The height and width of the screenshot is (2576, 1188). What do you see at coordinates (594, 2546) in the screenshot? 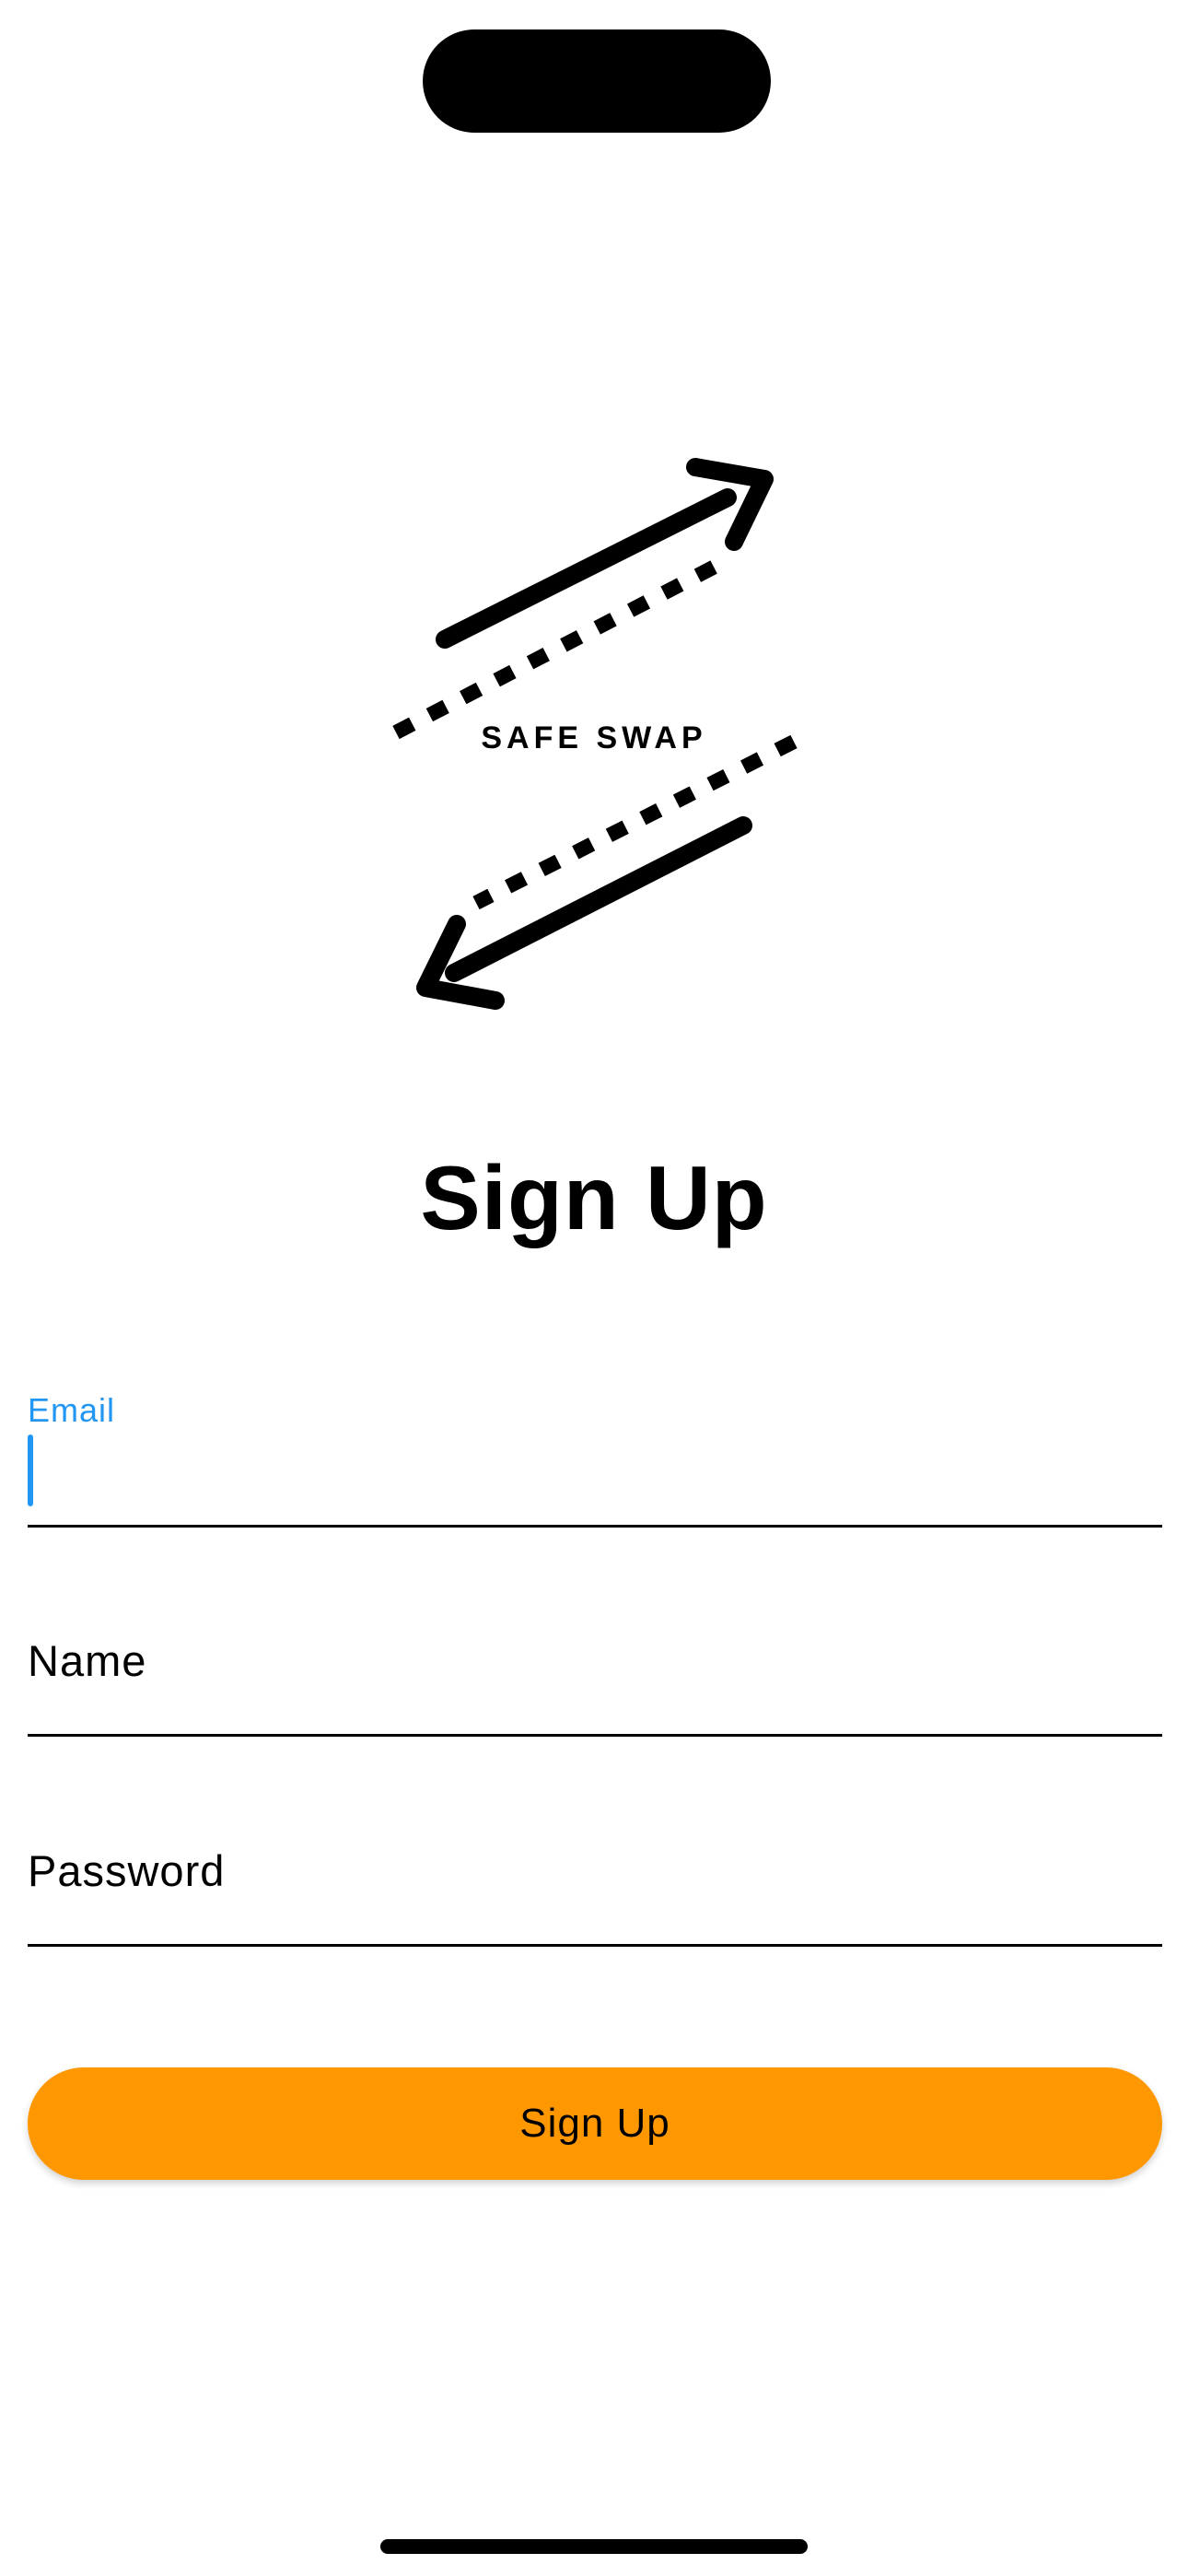
I see `home-indicator` at bounding box center [594, 2546].